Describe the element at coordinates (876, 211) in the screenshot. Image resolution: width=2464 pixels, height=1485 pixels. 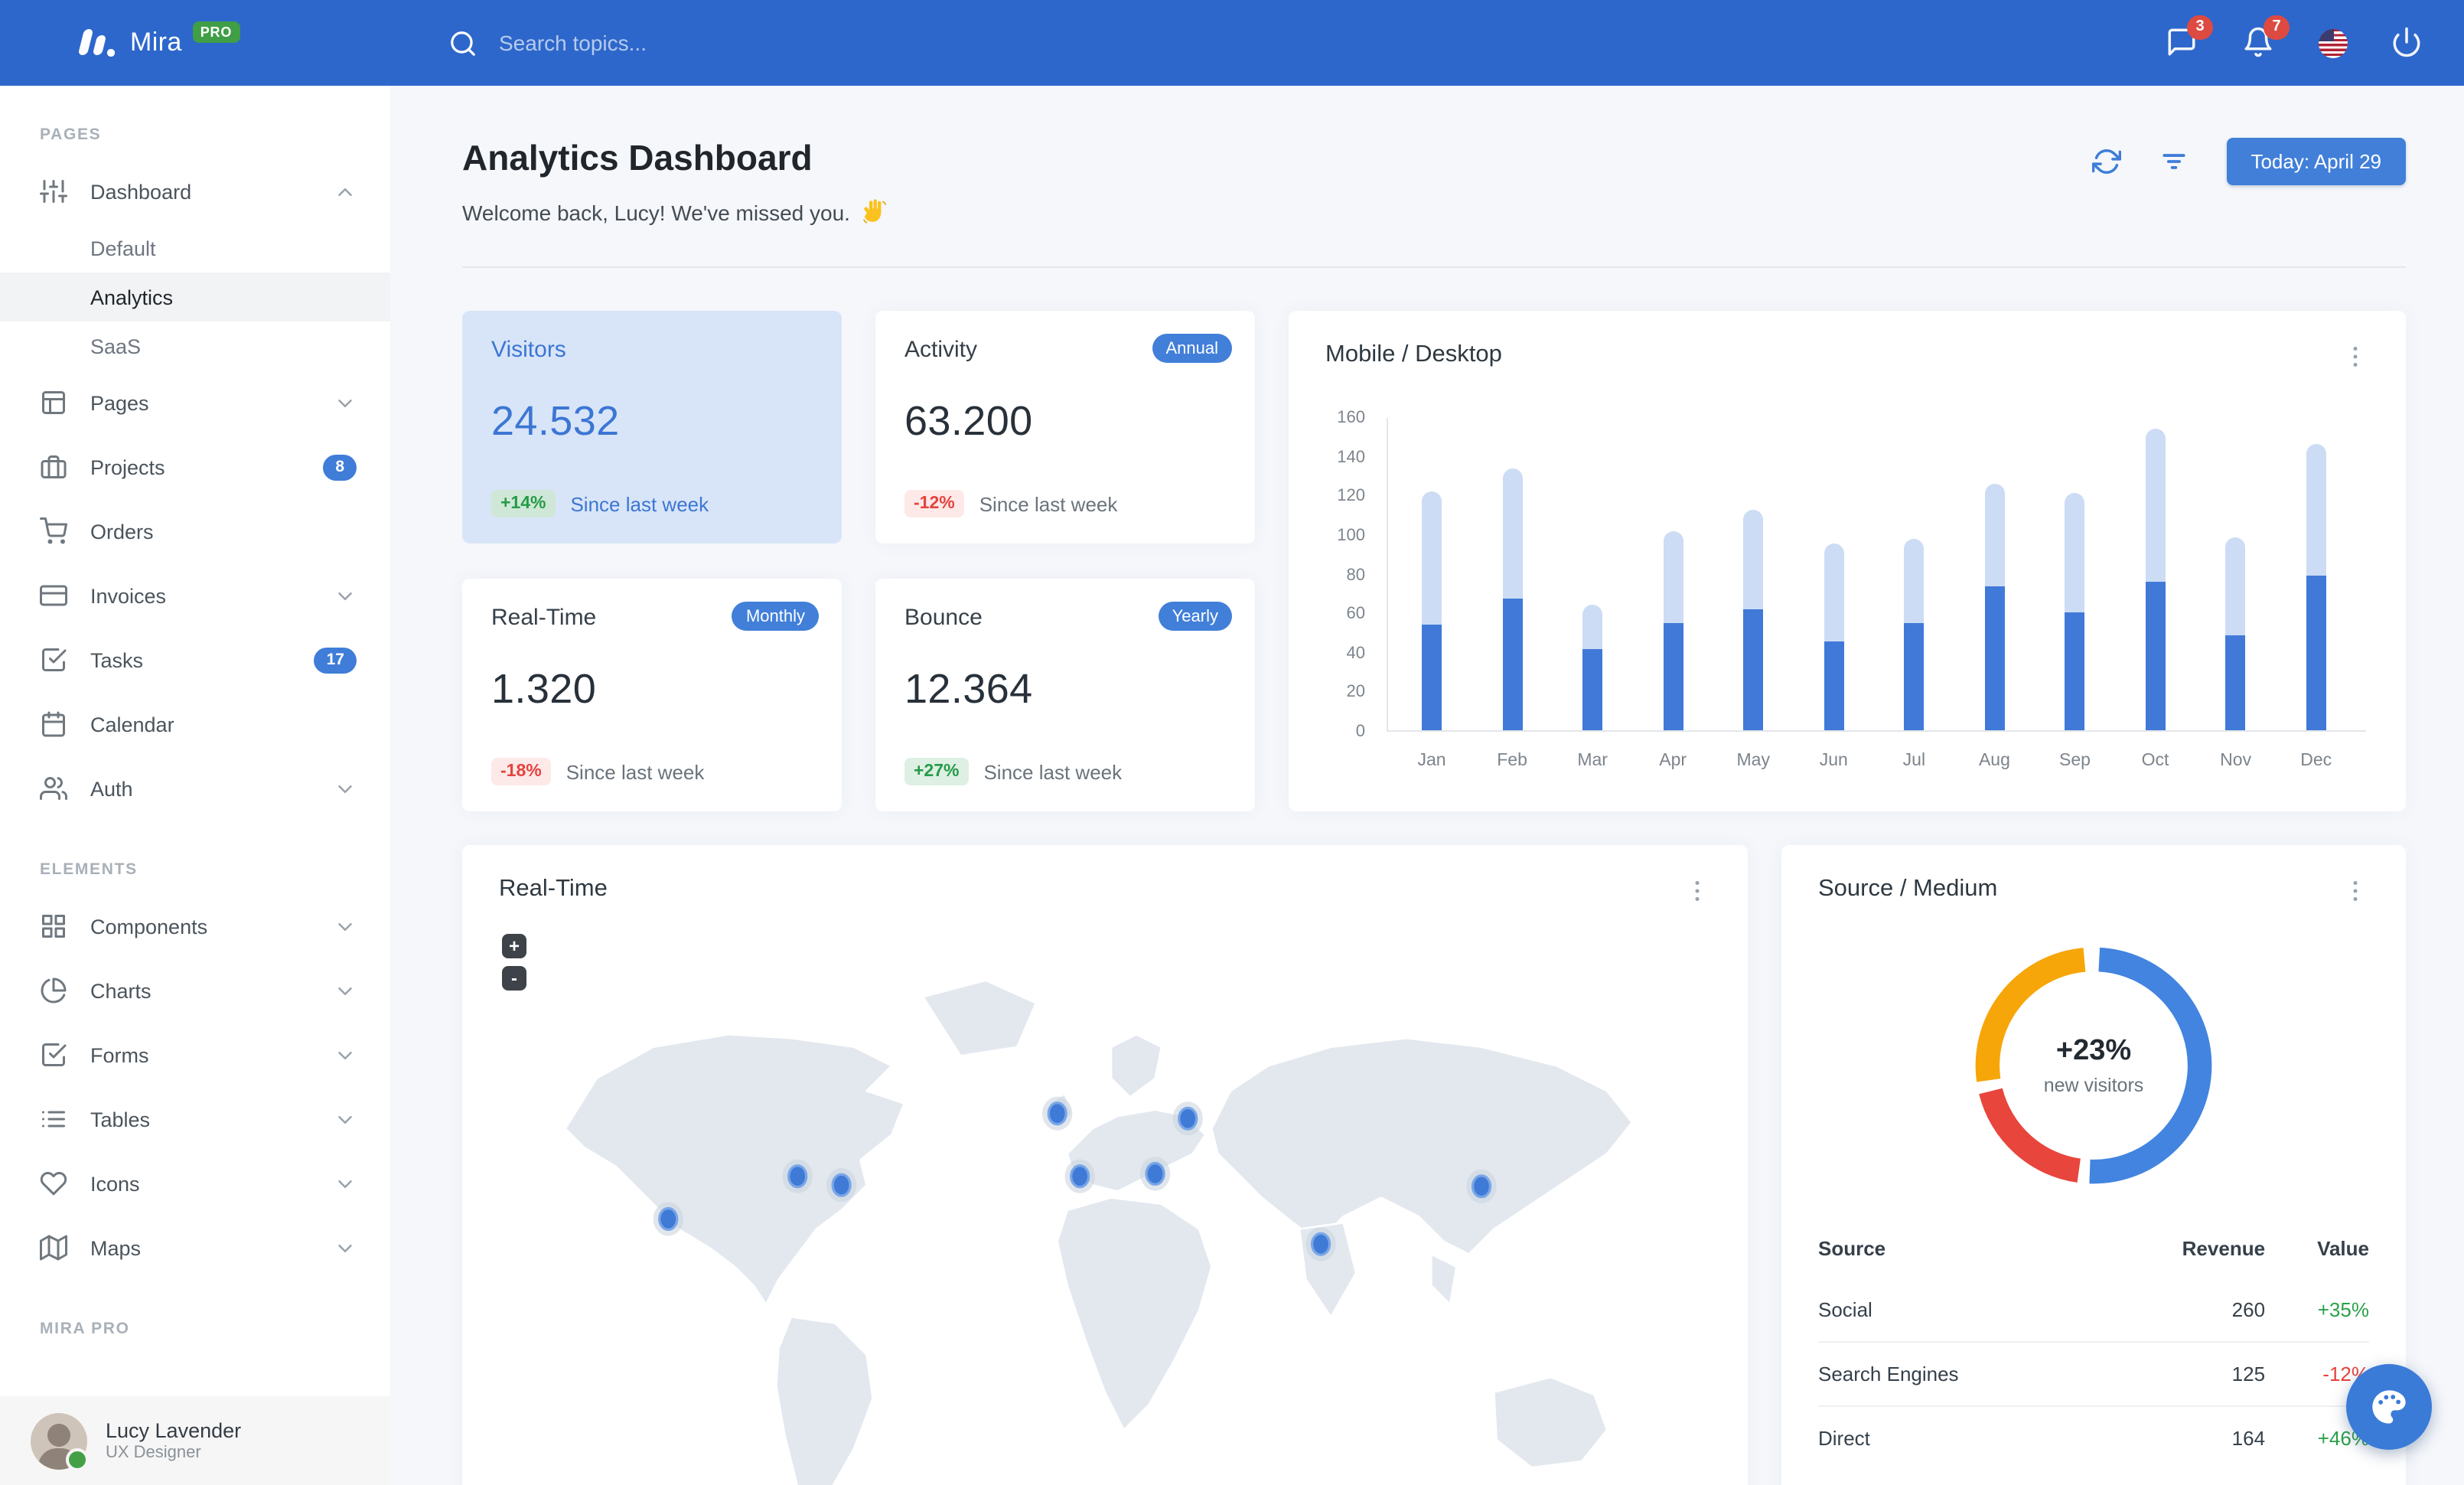
I see `waving-hand-icon` at that location.